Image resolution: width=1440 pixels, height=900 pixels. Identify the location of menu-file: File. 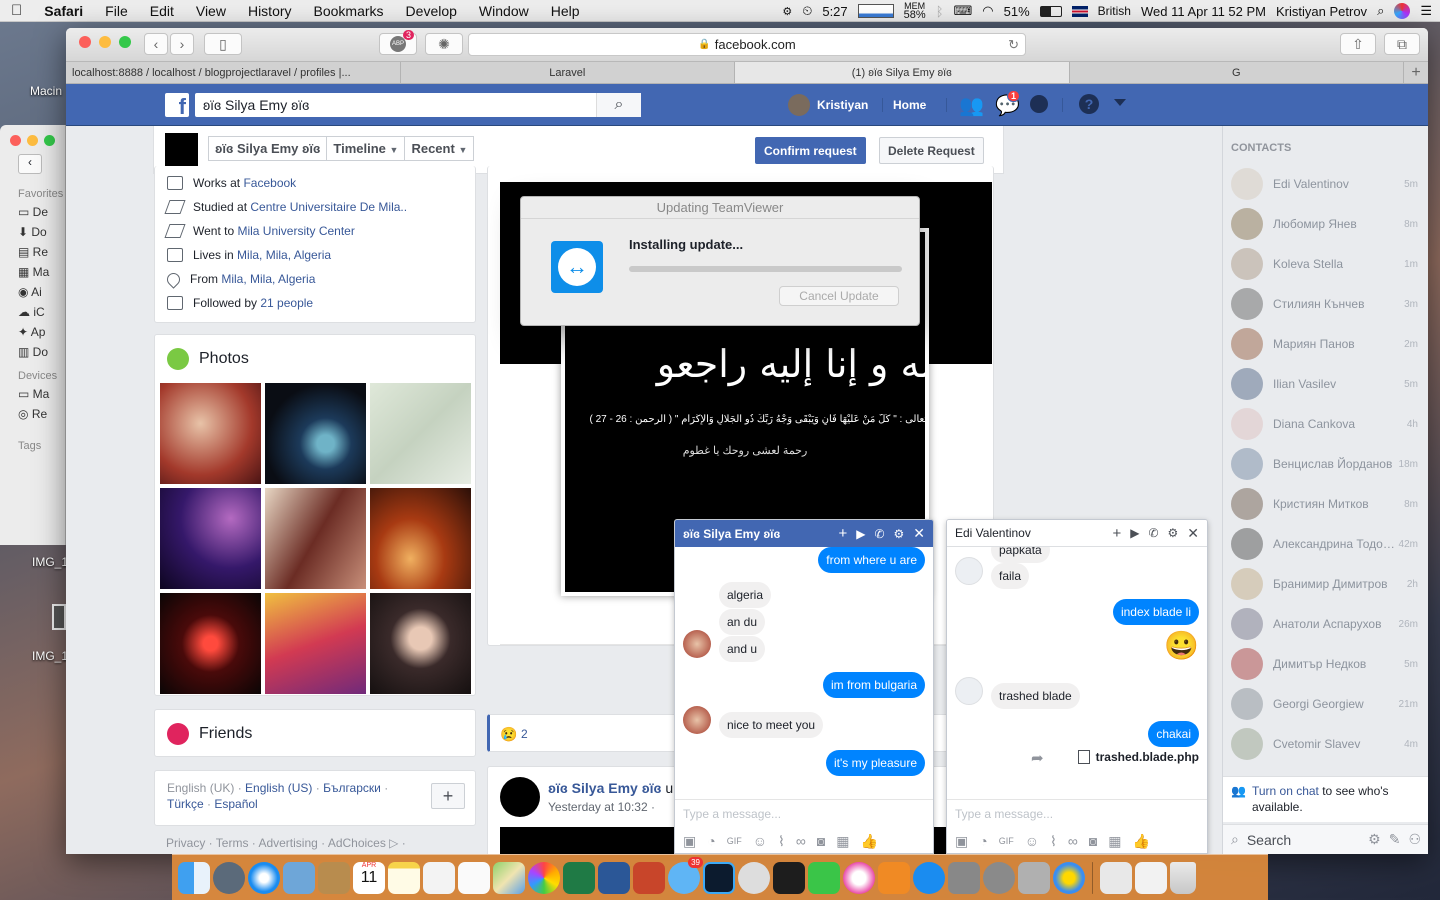
(116, 11).